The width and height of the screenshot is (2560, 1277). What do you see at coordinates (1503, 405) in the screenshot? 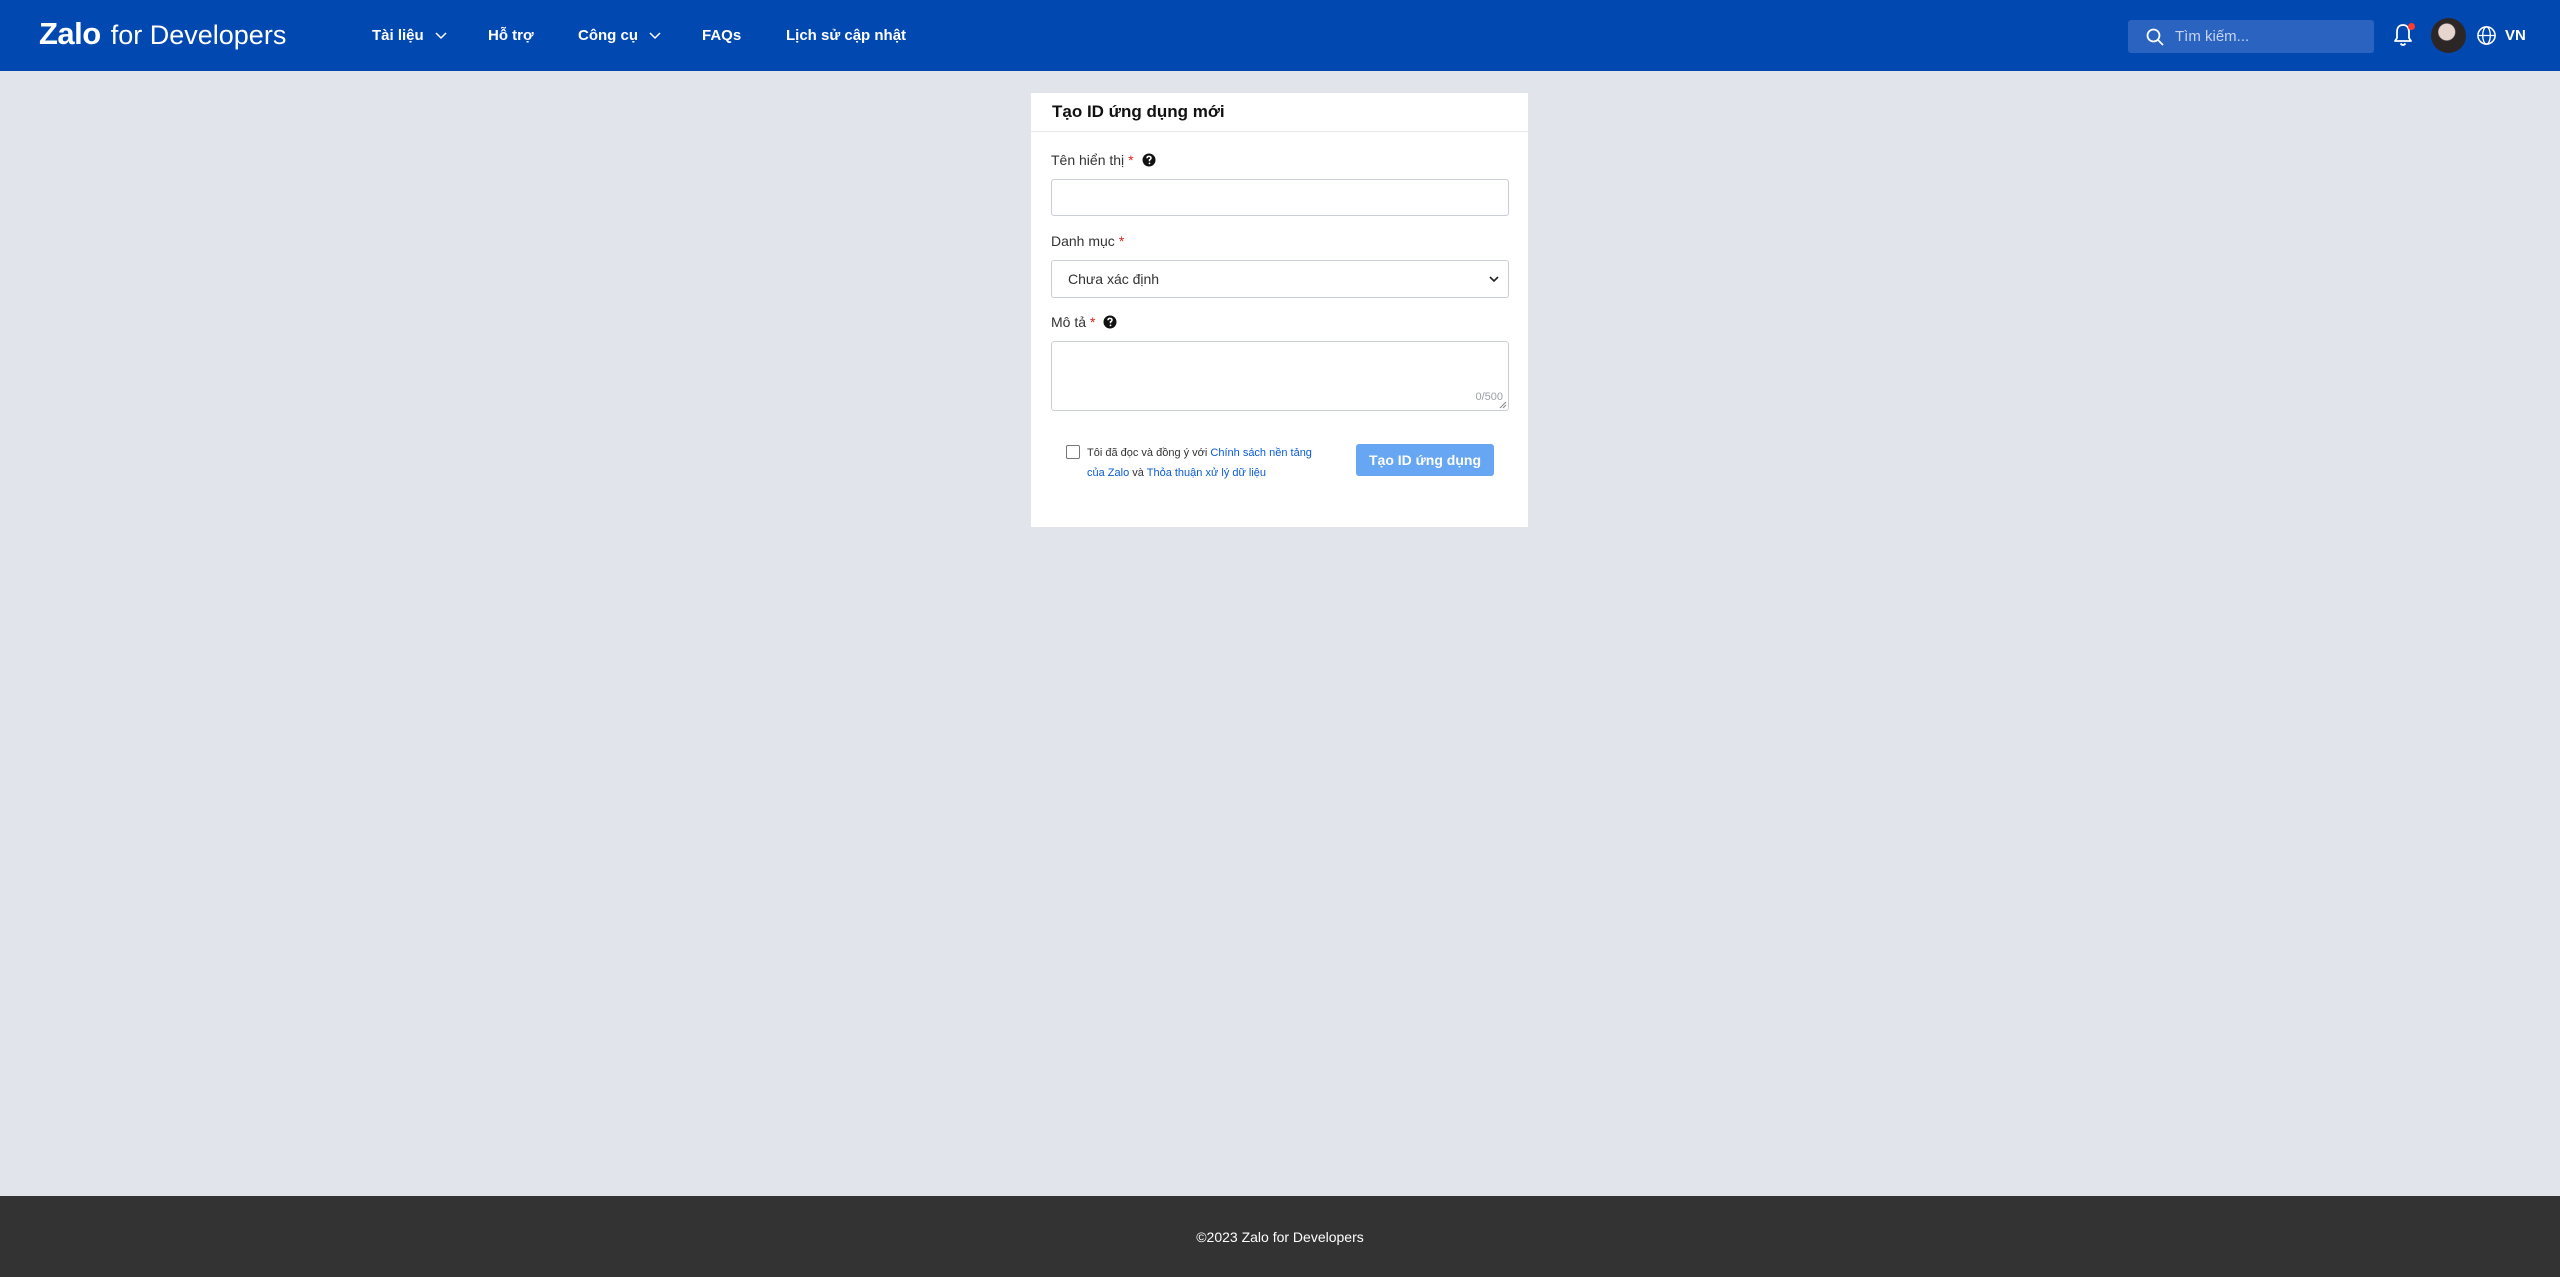
I see `resize-handle-icon` at bounding box center [1503, 405].